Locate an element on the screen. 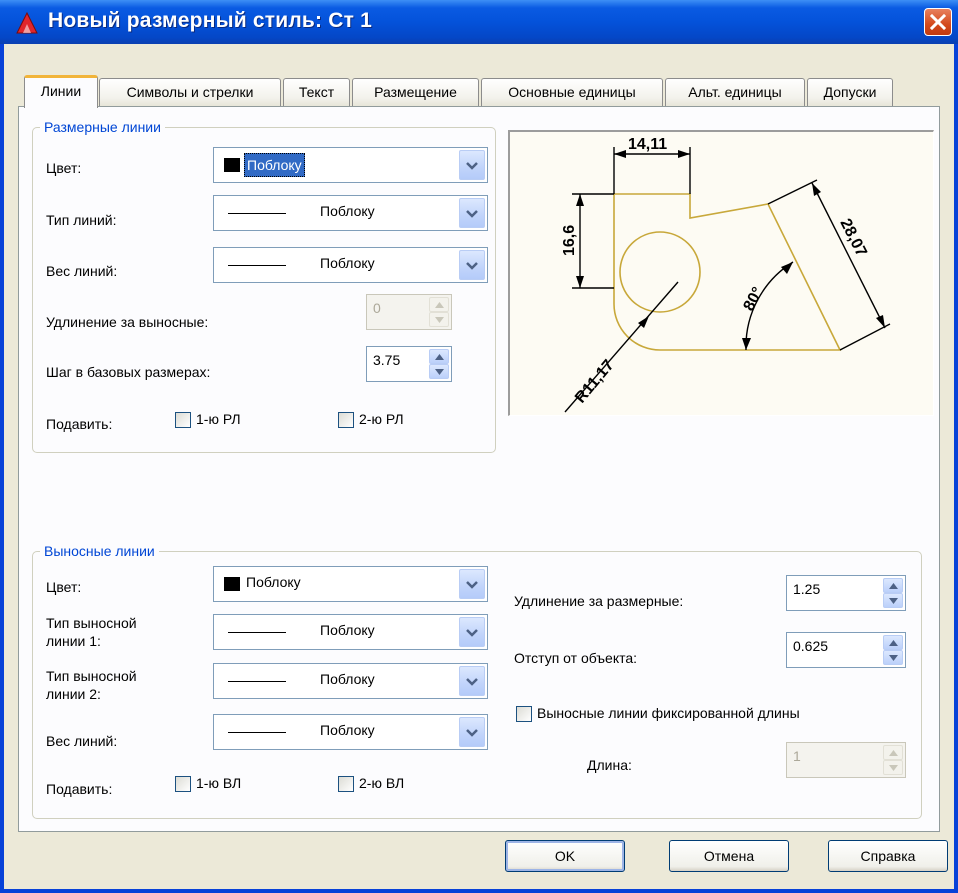 The width and height of the screenshot is (958, 893). ext-suppress-label: Подавить: is located at coordinates (79, 789).